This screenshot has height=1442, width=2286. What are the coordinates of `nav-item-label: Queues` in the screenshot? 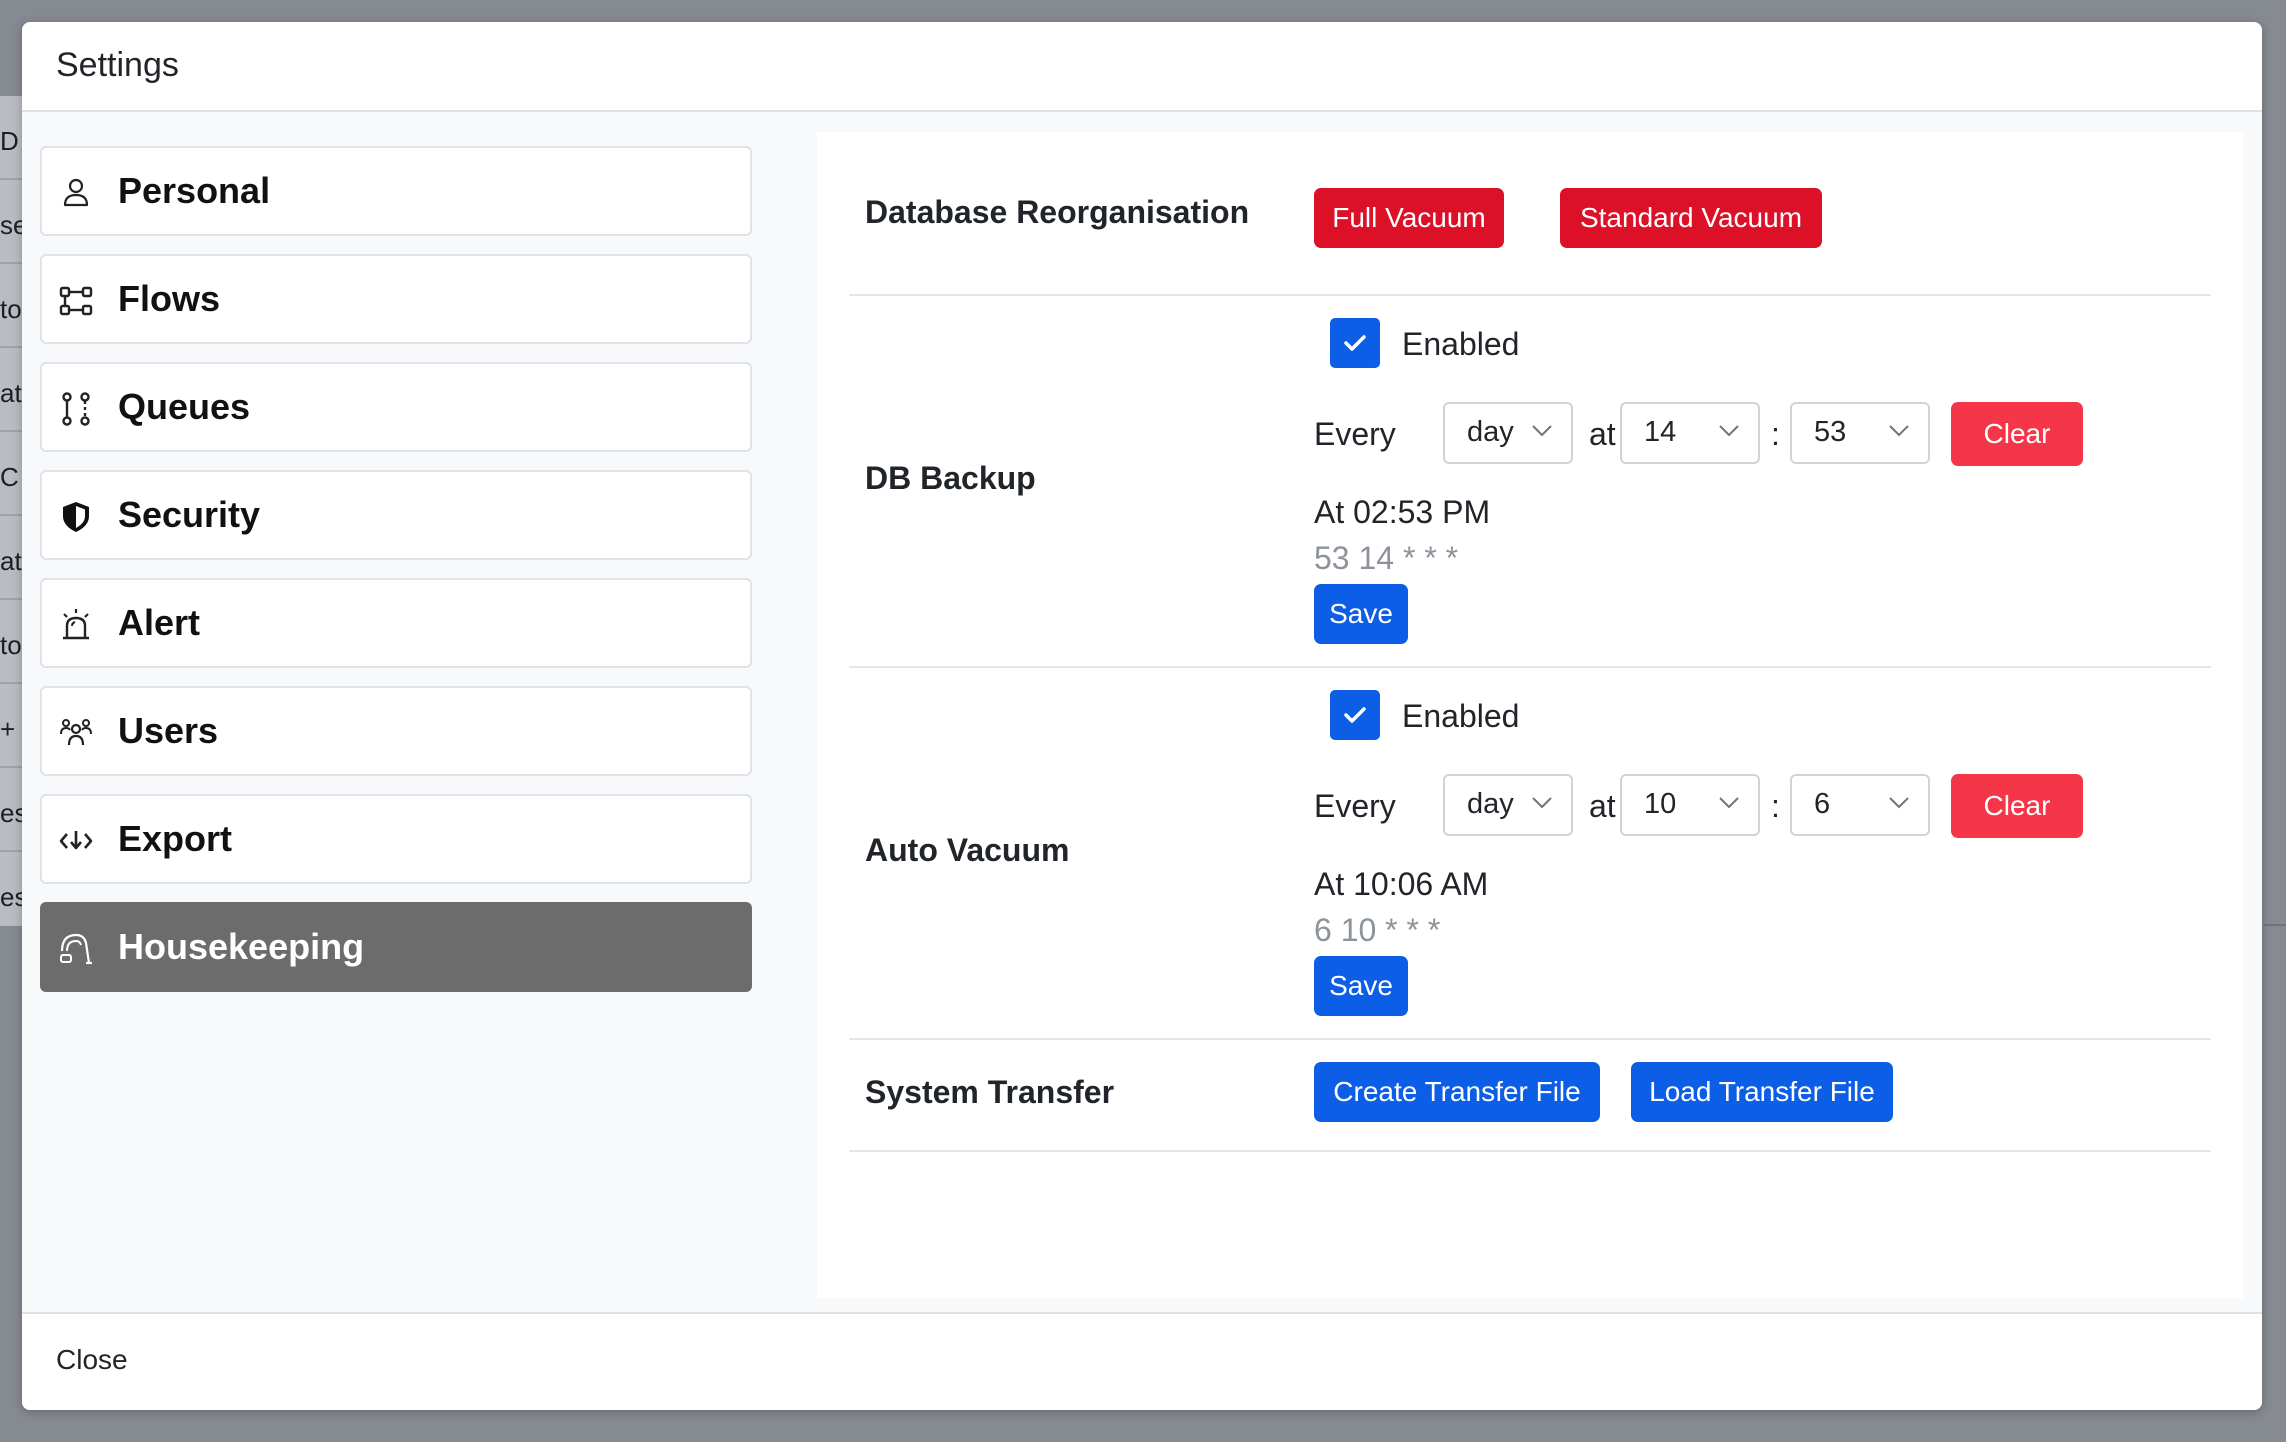 It's located at (184, 406).